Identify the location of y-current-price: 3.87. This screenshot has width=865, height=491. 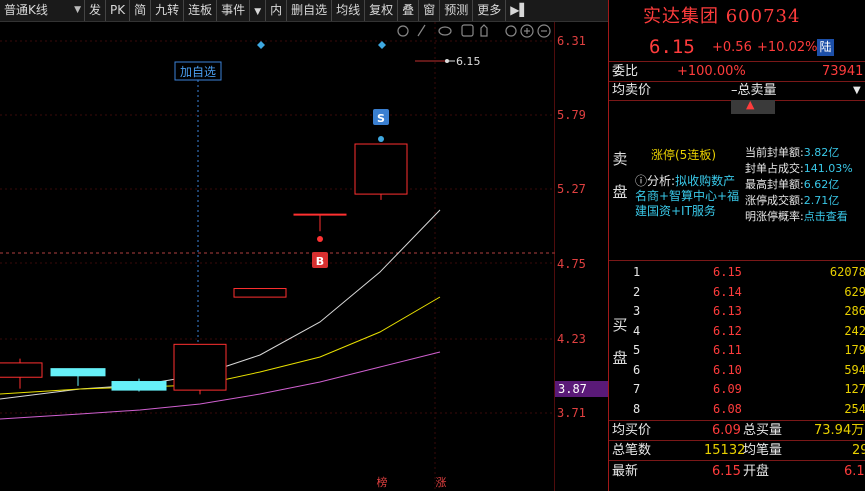
(581, 389).